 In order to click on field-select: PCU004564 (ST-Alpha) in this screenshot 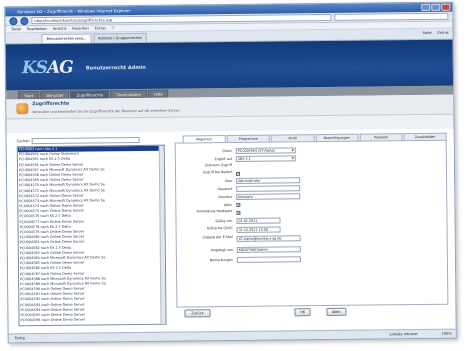, I will do `click(265, 150)`.